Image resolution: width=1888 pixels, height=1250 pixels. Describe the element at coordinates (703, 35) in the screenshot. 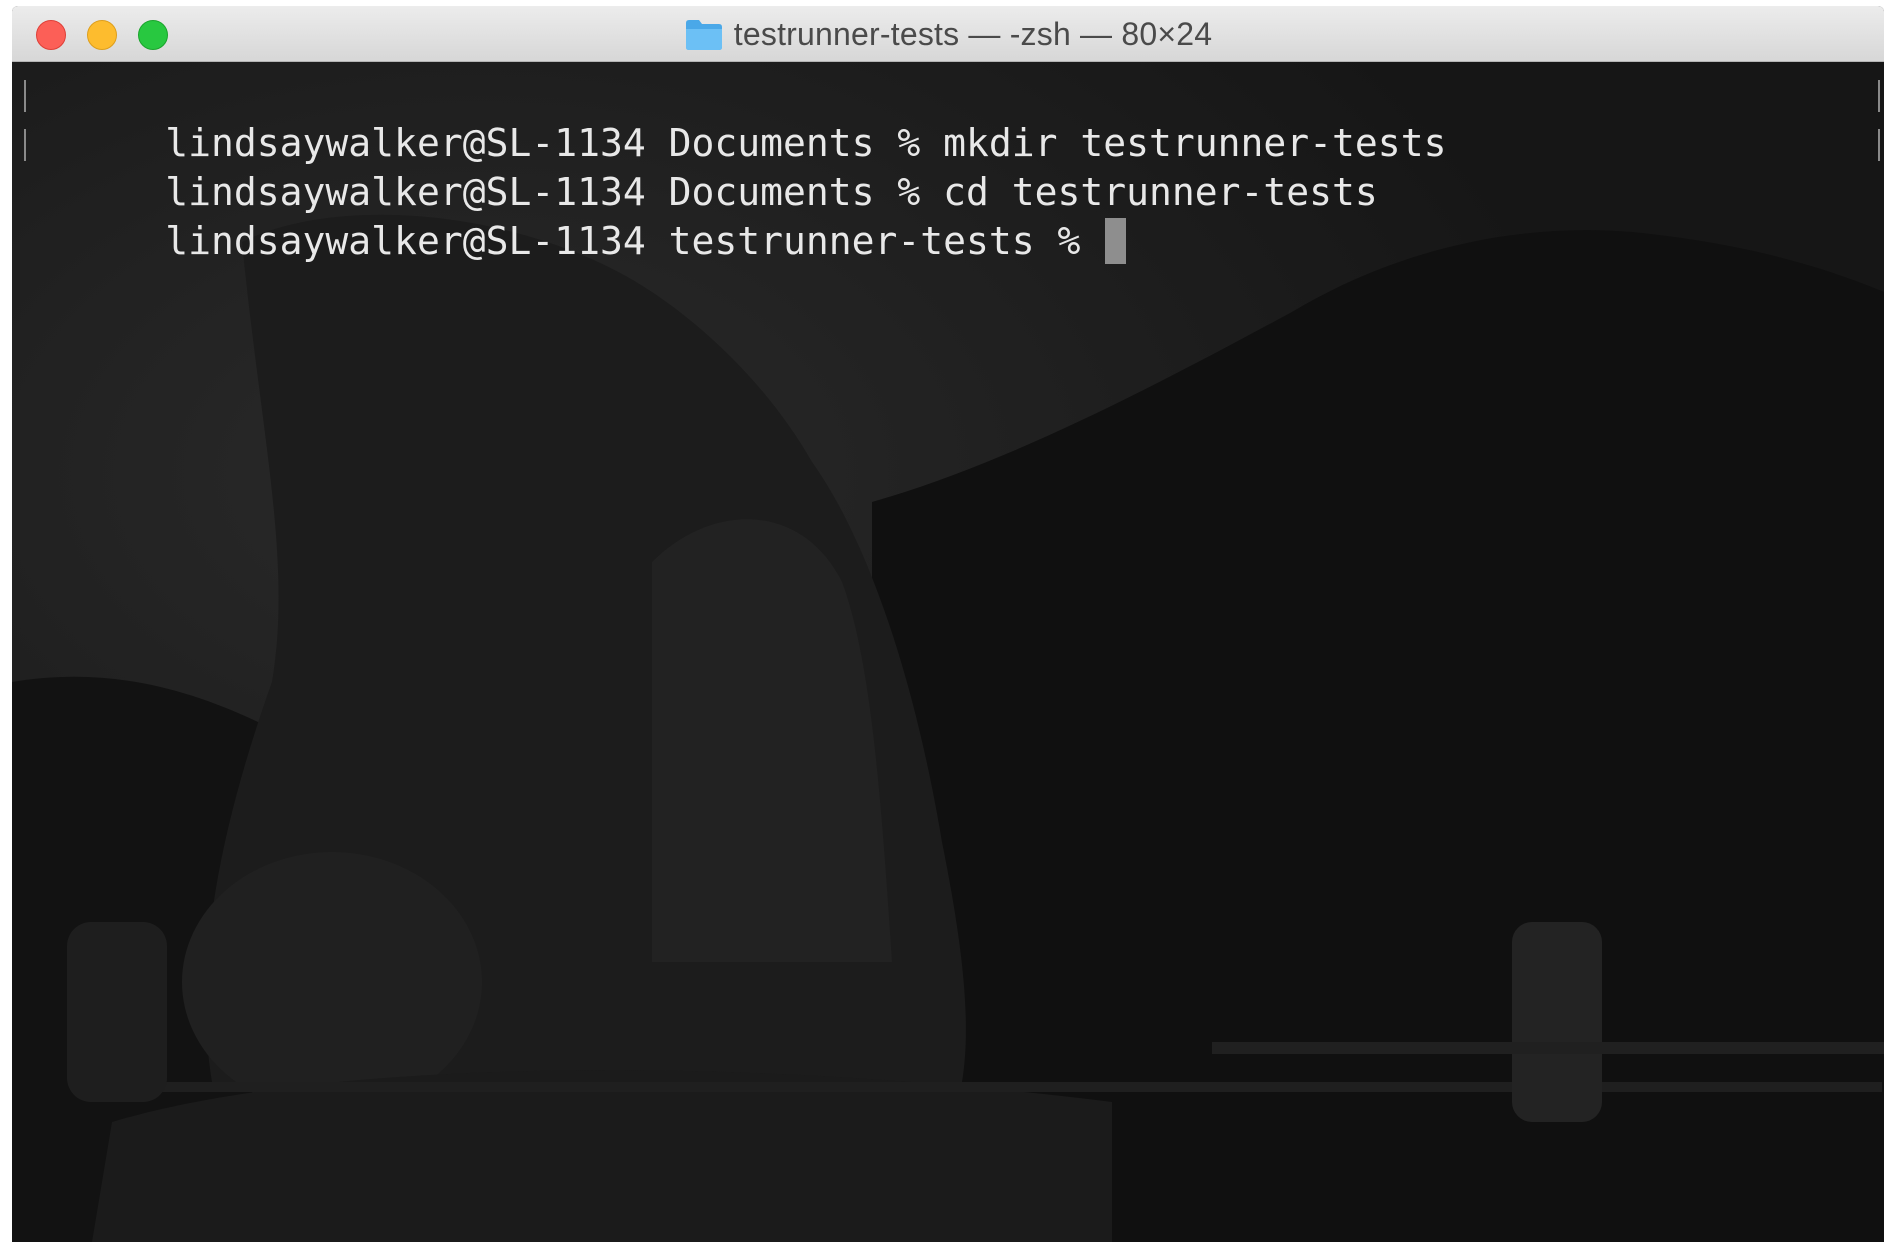

I see `folder-icon` at that location.